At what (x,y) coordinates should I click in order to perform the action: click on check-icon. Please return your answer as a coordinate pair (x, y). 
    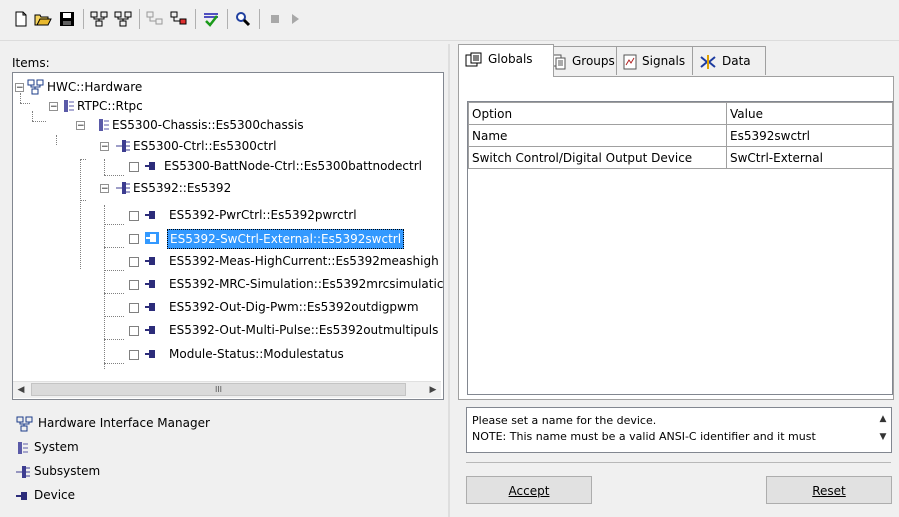
    Looking at the image, I should click on (211, 19).